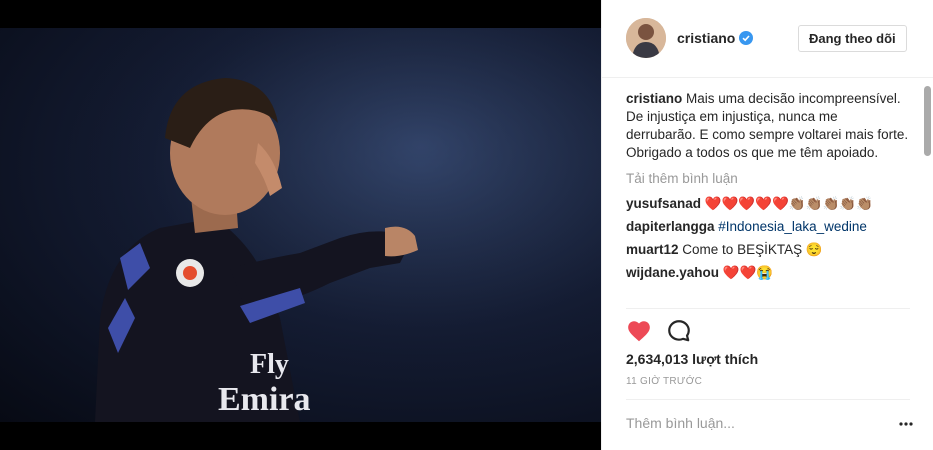  Describe the element at coordinates (768, 179) in the screenshot. I see `load-more-comments-link: Tải thêm bình luận` at that location.